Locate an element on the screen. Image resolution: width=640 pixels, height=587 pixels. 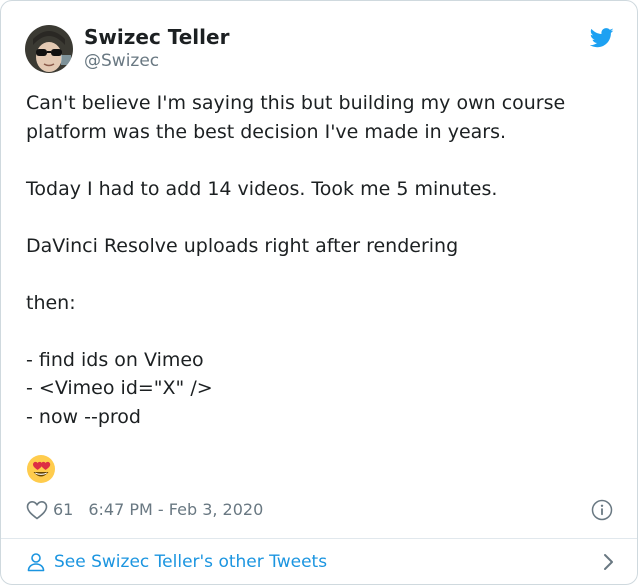
other-tweets-label: See Swizec Teller's other Tweets is located at coordinates (190, 562).